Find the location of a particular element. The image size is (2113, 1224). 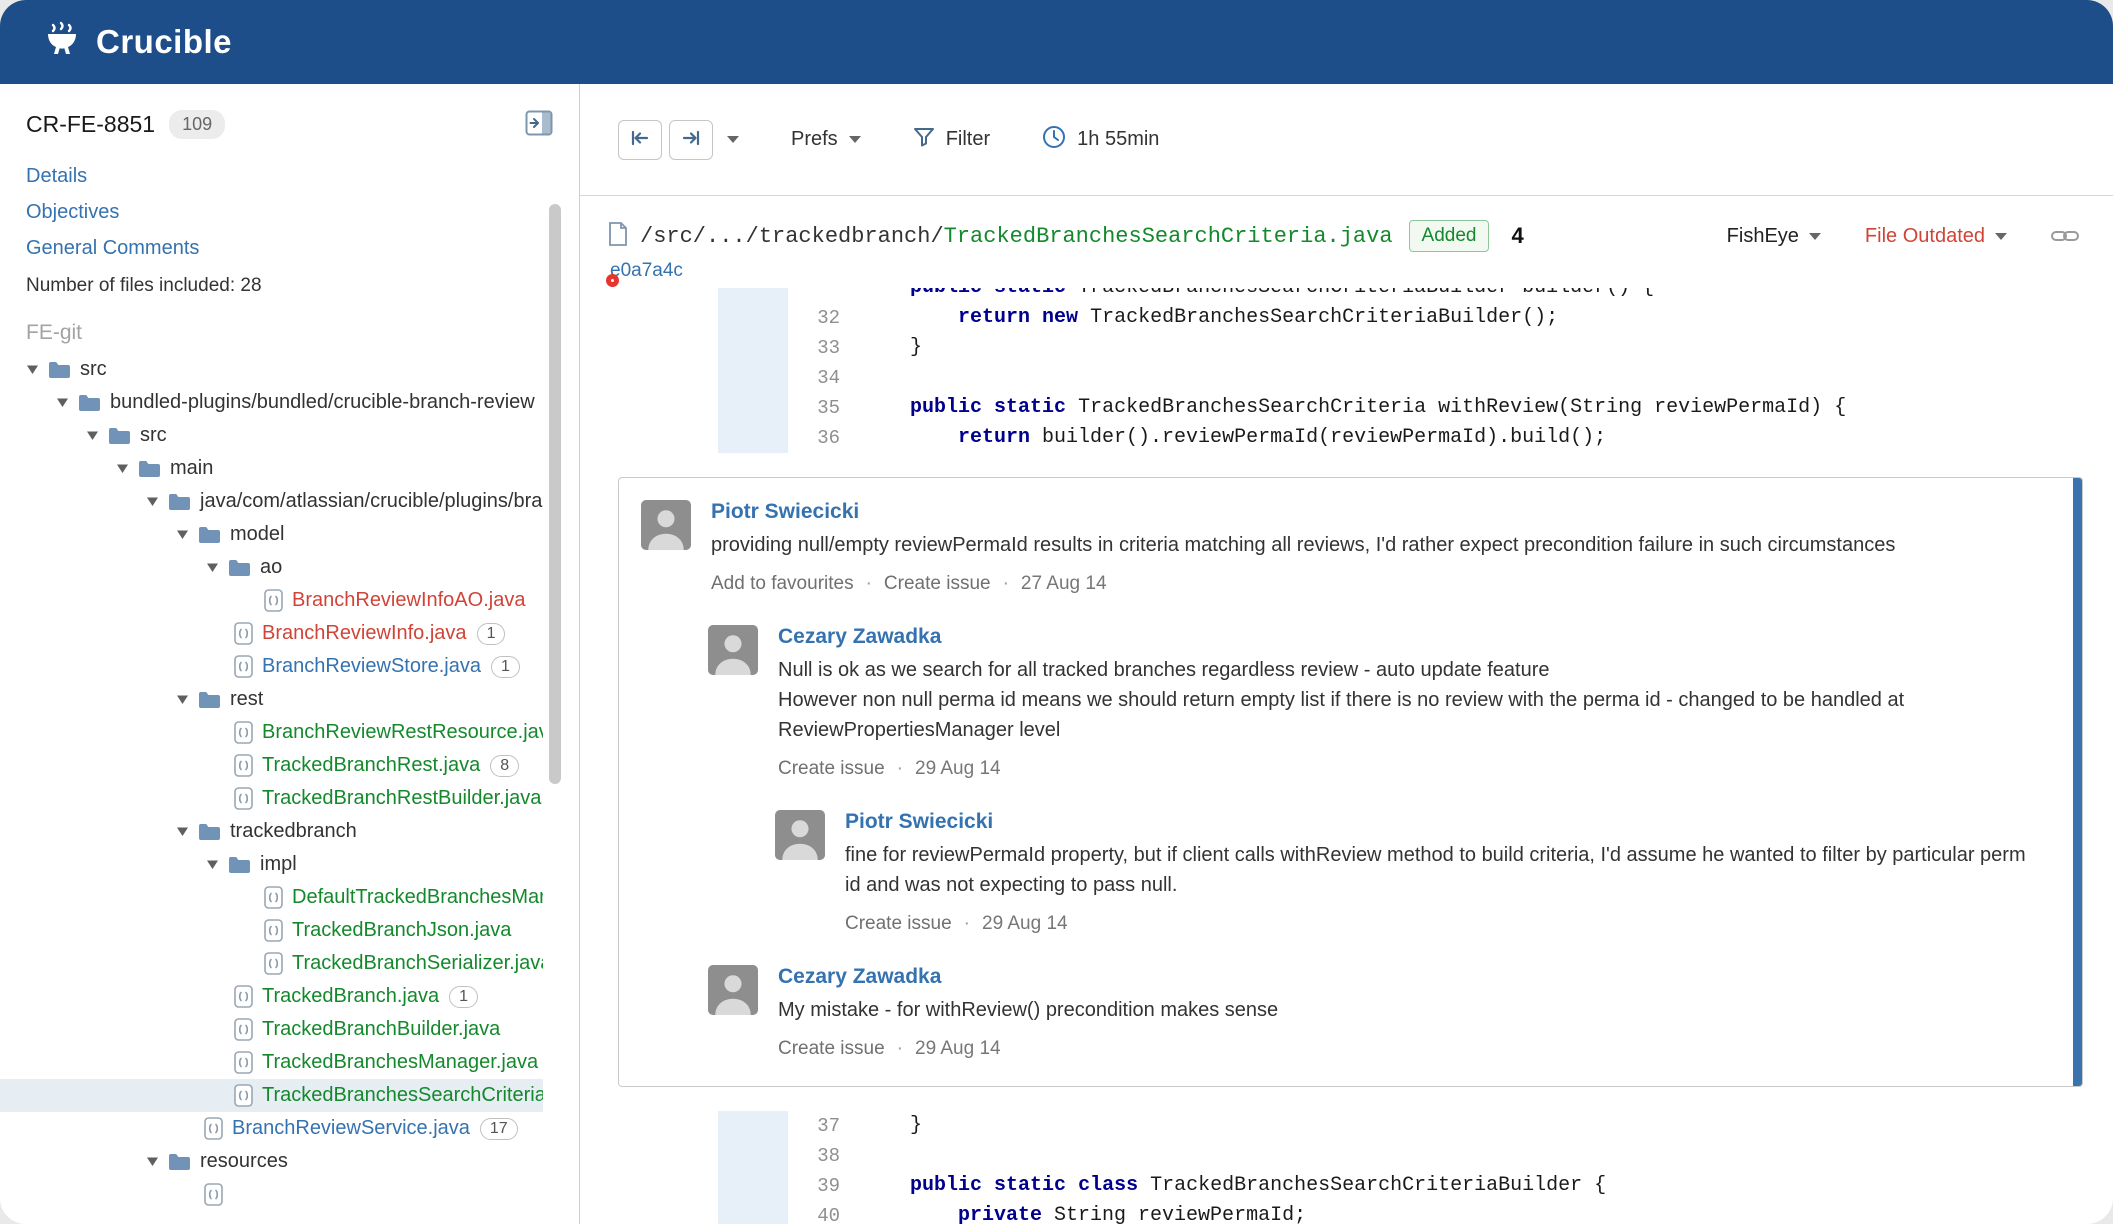

tree-folder: resources is located at coordinates (271, 1161).